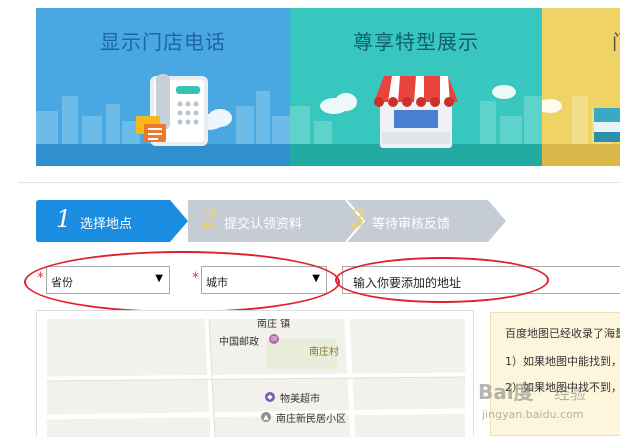 Image resolution: width=620 pixels, height=437 pixels. What do you see at coordinates (274, 339) in the screenshot?
I see `post-office-icon: ✉` at bounding box center [274, 339].